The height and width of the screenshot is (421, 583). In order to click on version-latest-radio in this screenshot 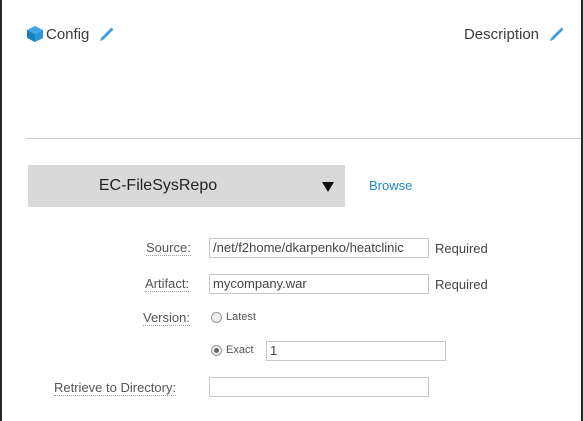, I will do `click(216, 317)`.